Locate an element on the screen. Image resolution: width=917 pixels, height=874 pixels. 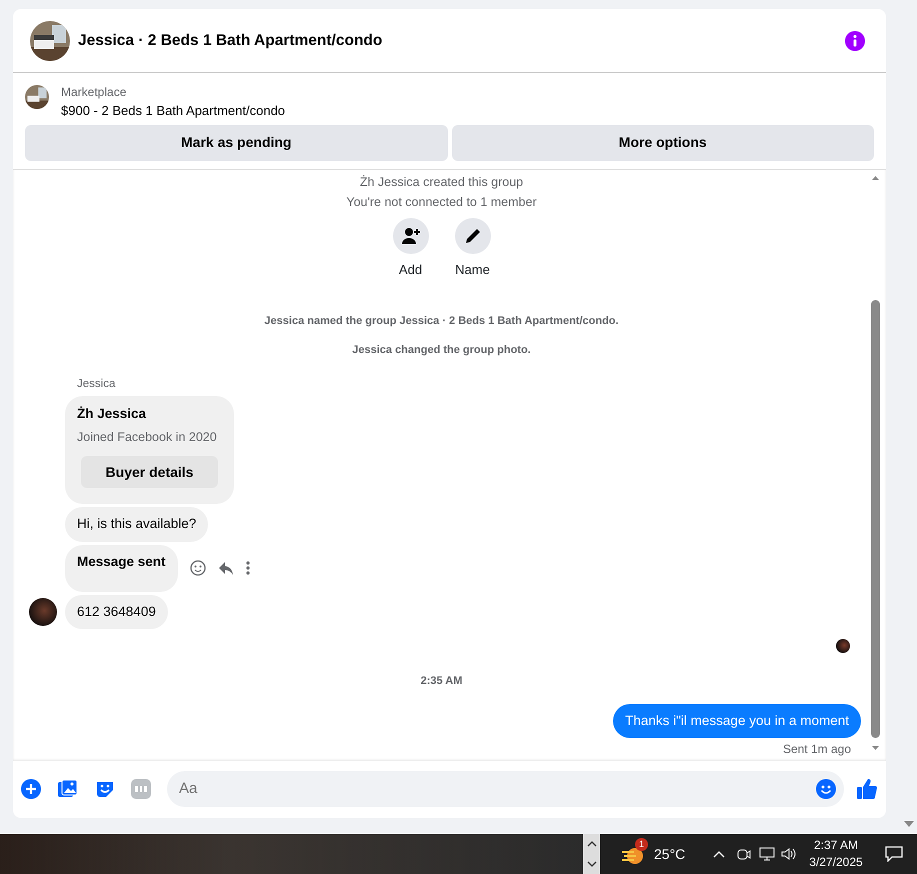
outgoing-message: Thanks i"il message you in a moment is located at coordinates (737, 721).